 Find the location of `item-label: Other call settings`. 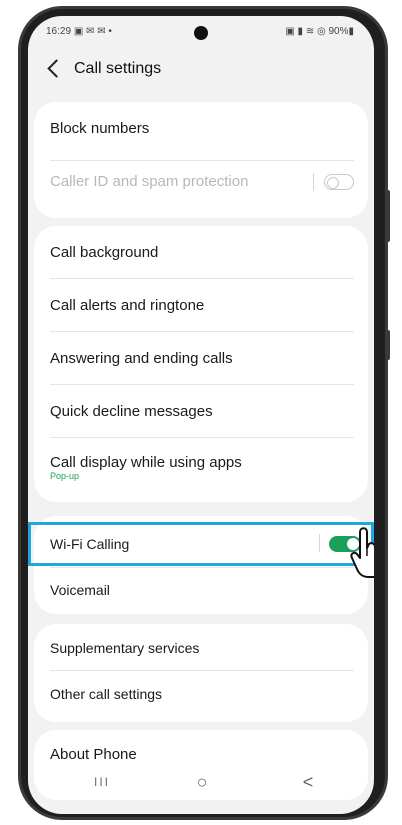

item-label: Other call settings is located at coordinates (106, 694).